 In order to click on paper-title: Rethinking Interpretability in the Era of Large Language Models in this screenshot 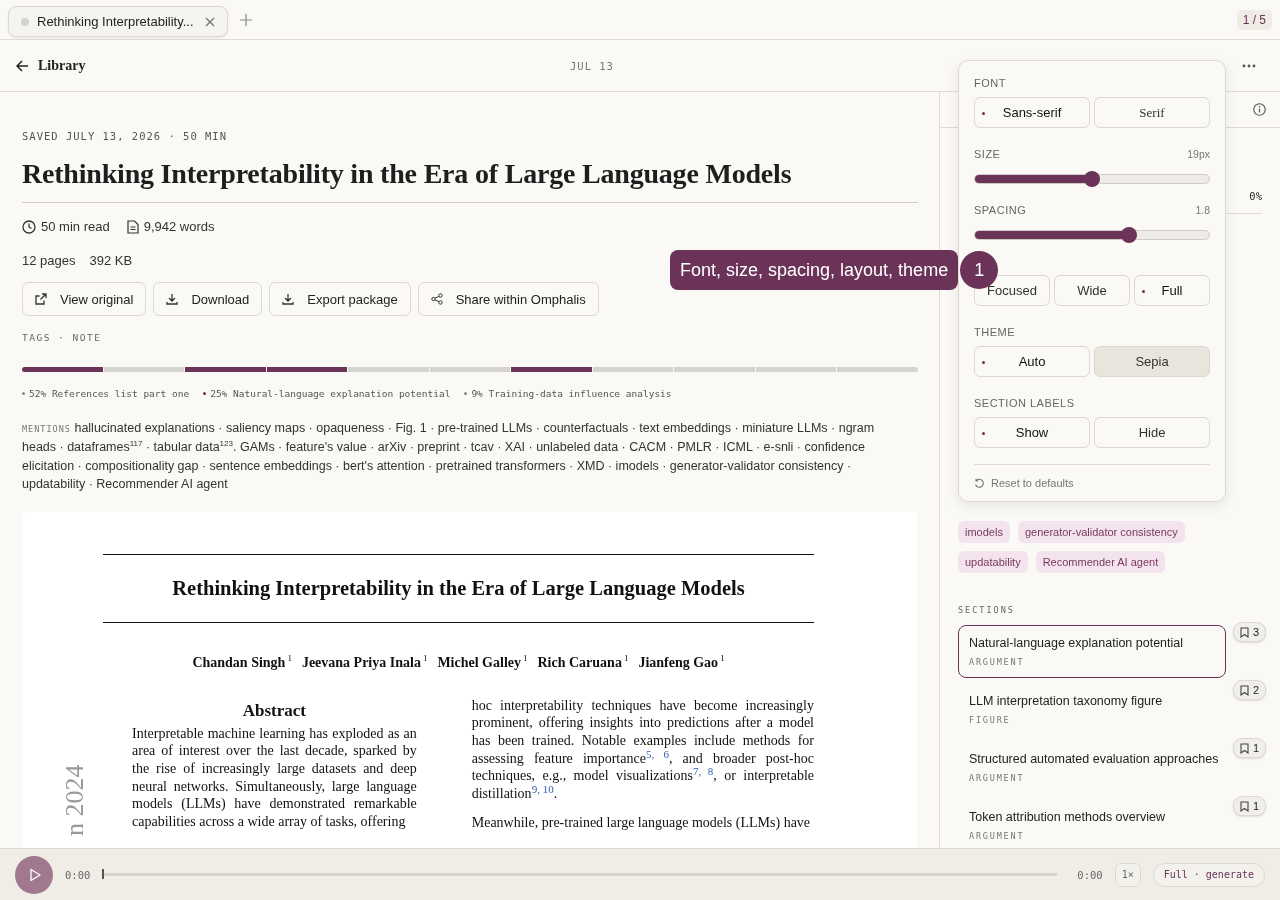, I will do `click(458, 589)`.